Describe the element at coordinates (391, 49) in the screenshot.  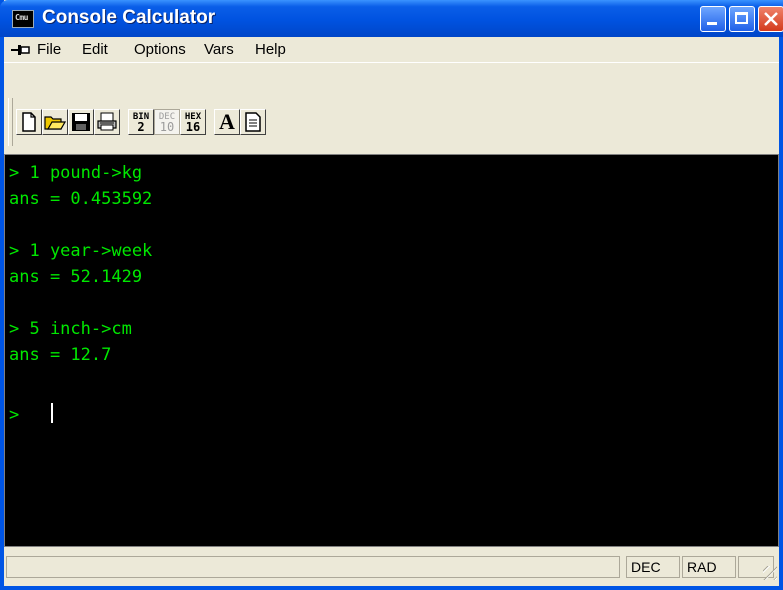
I see `menu-bar: File Edit Options Vars Help` at that location.